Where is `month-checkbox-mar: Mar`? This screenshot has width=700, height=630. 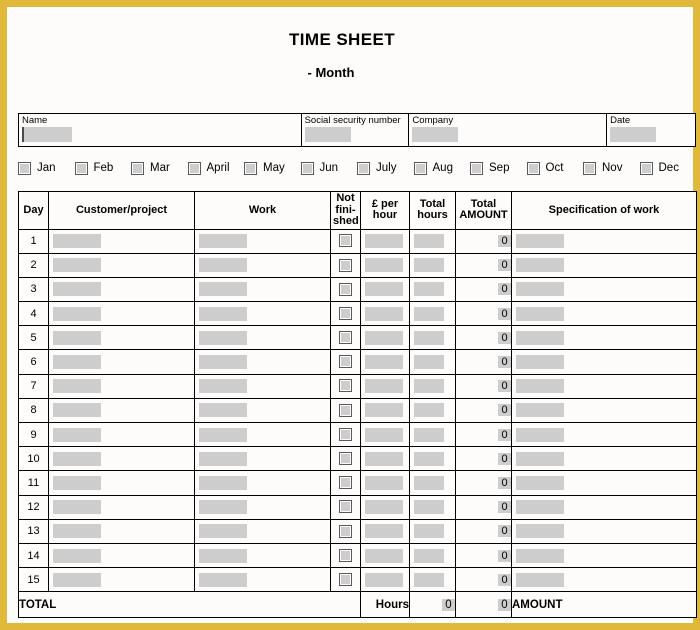 month-checkbox-mar: Mar is located at coordinates (159, 168).